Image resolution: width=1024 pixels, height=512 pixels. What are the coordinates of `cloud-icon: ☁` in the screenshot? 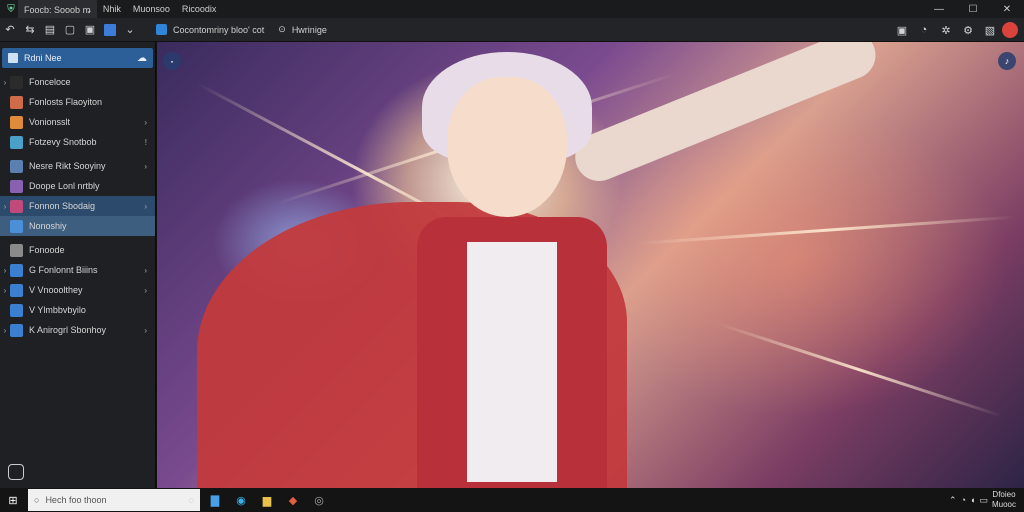 It's located at (142, 58).